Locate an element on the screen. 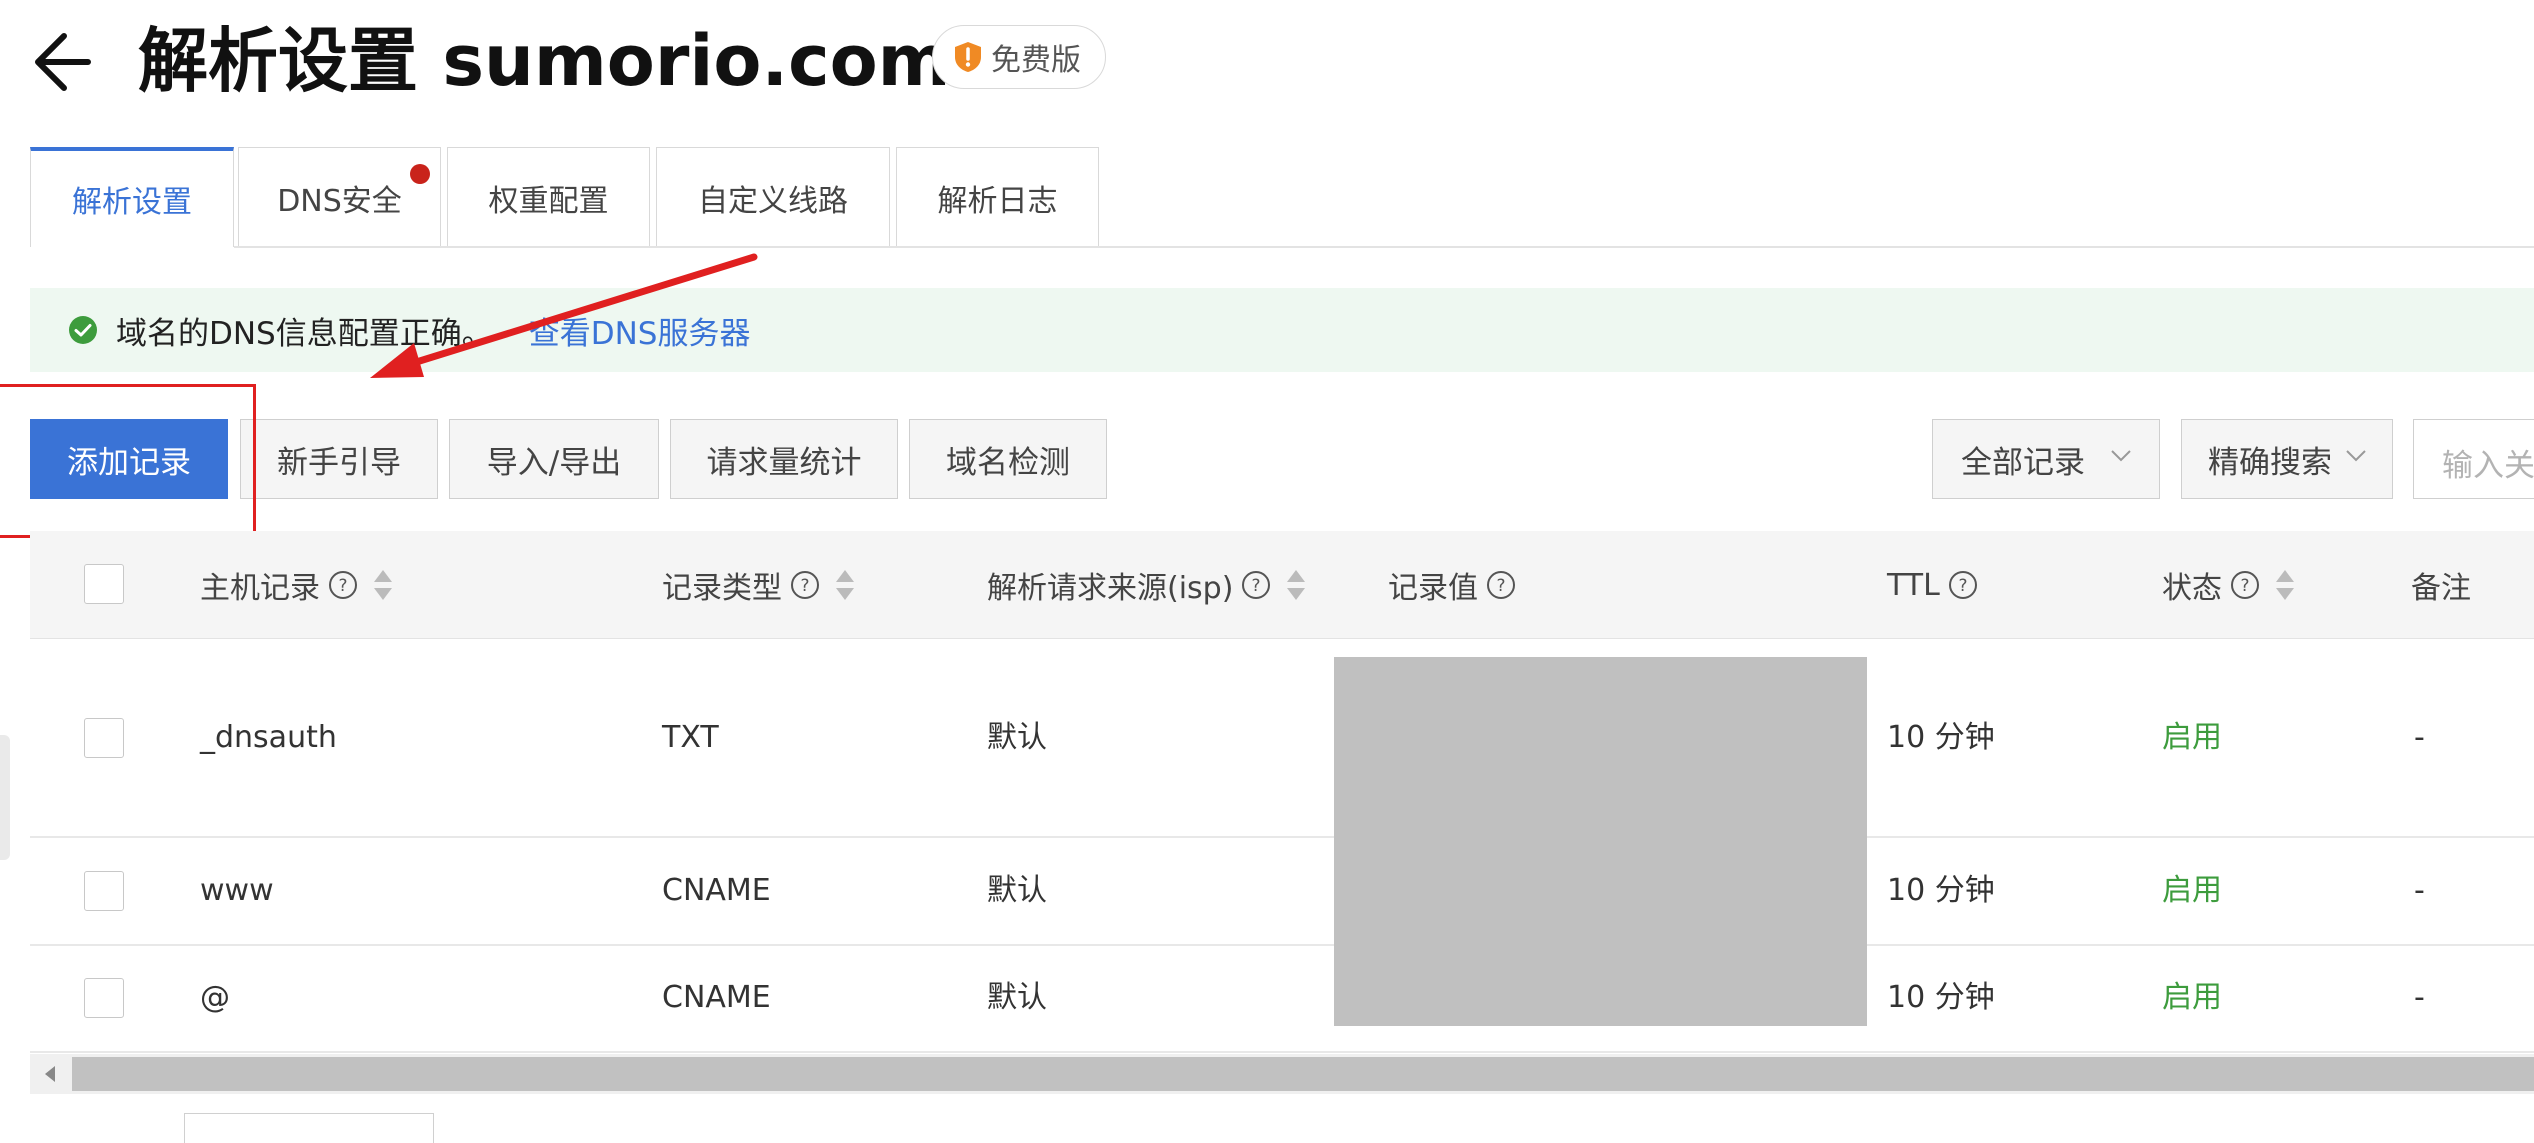 This screenshot has height=1143, width=2534. search-input-placeholder: 输入关 is located at coordinates (2488, 466).